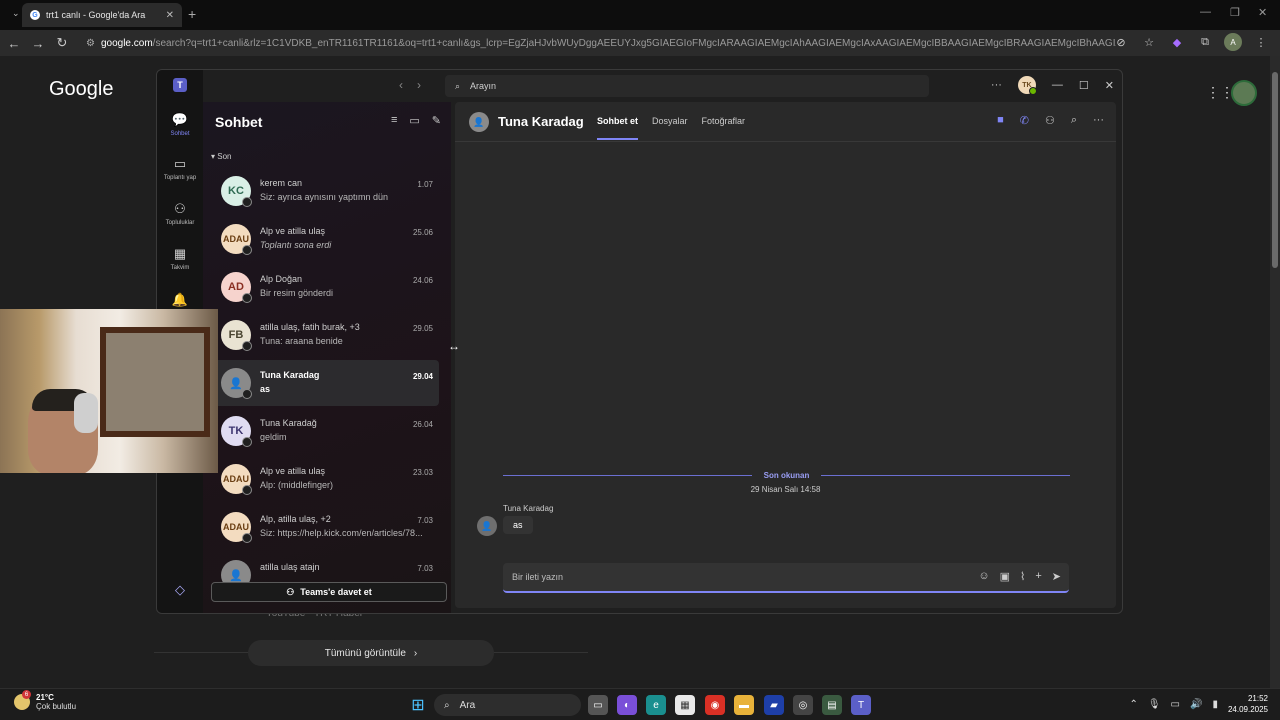  Describe the element at coordinates (239, 122) in the screenshot. I see `chat-list-title: Sohbet` at that location.